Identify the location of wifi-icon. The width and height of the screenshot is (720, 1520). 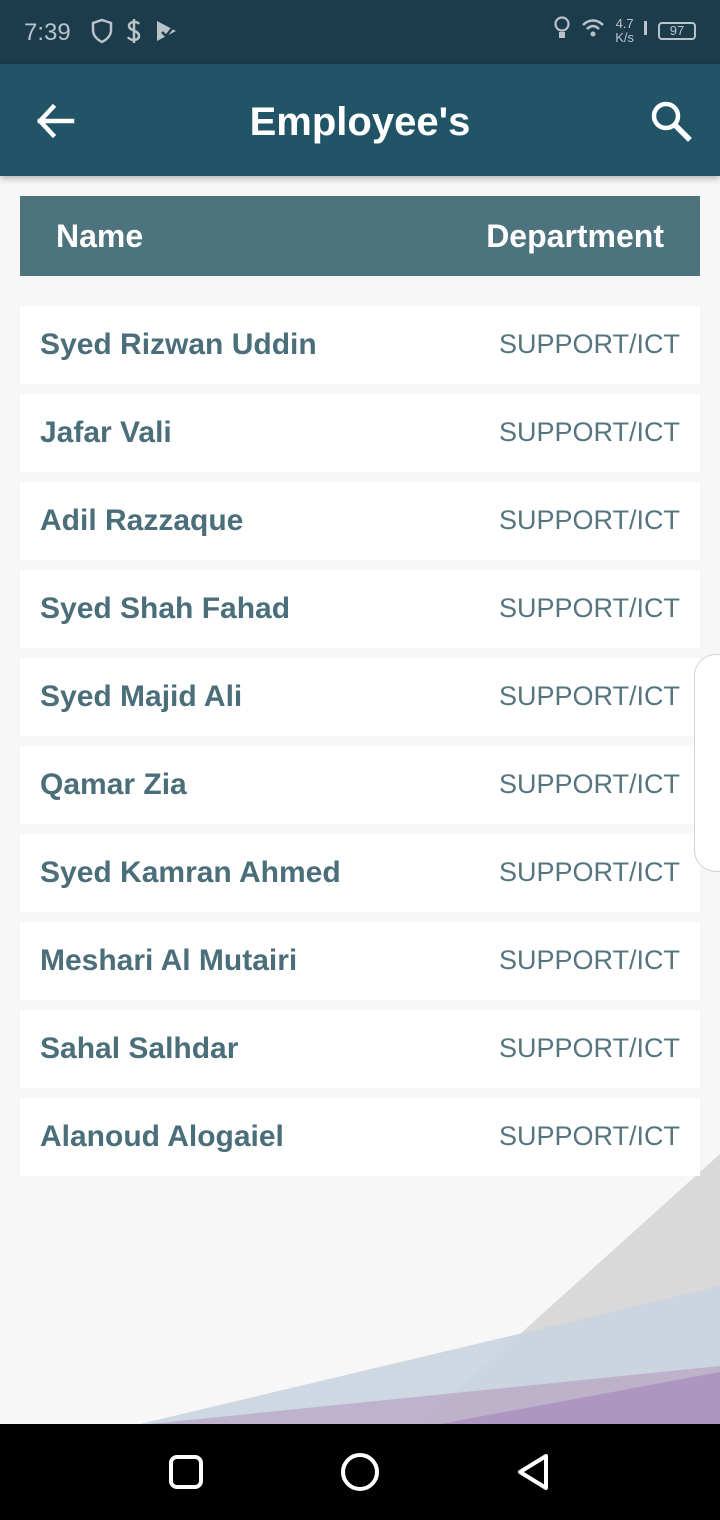
(593, 30).